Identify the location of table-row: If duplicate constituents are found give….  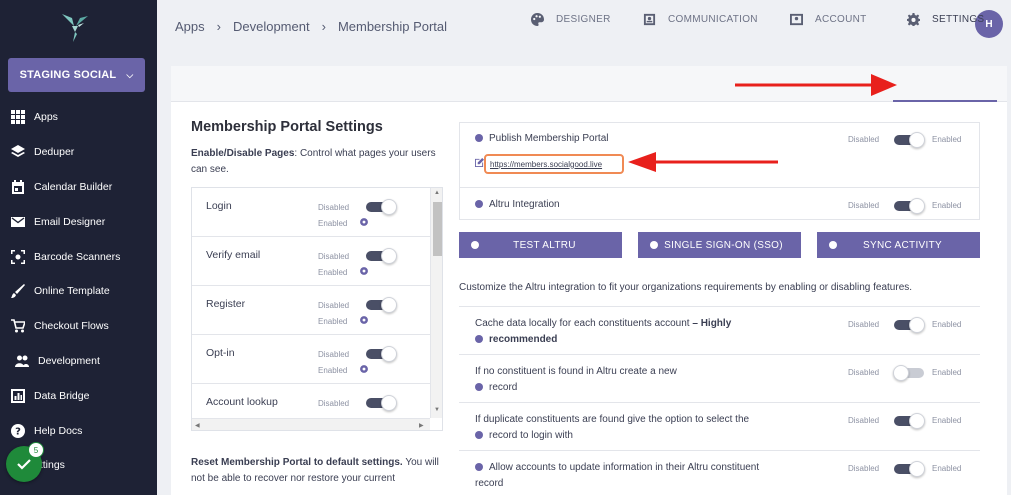
(719, 426).